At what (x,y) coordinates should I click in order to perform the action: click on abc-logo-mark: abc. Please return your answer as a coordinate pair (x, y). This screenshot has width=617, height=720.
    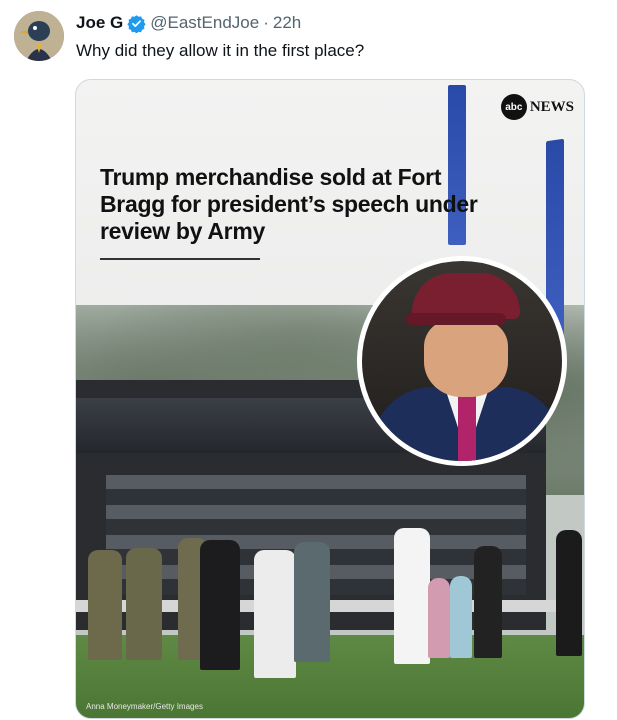
    Looking at the image, I should click on (513, 107).